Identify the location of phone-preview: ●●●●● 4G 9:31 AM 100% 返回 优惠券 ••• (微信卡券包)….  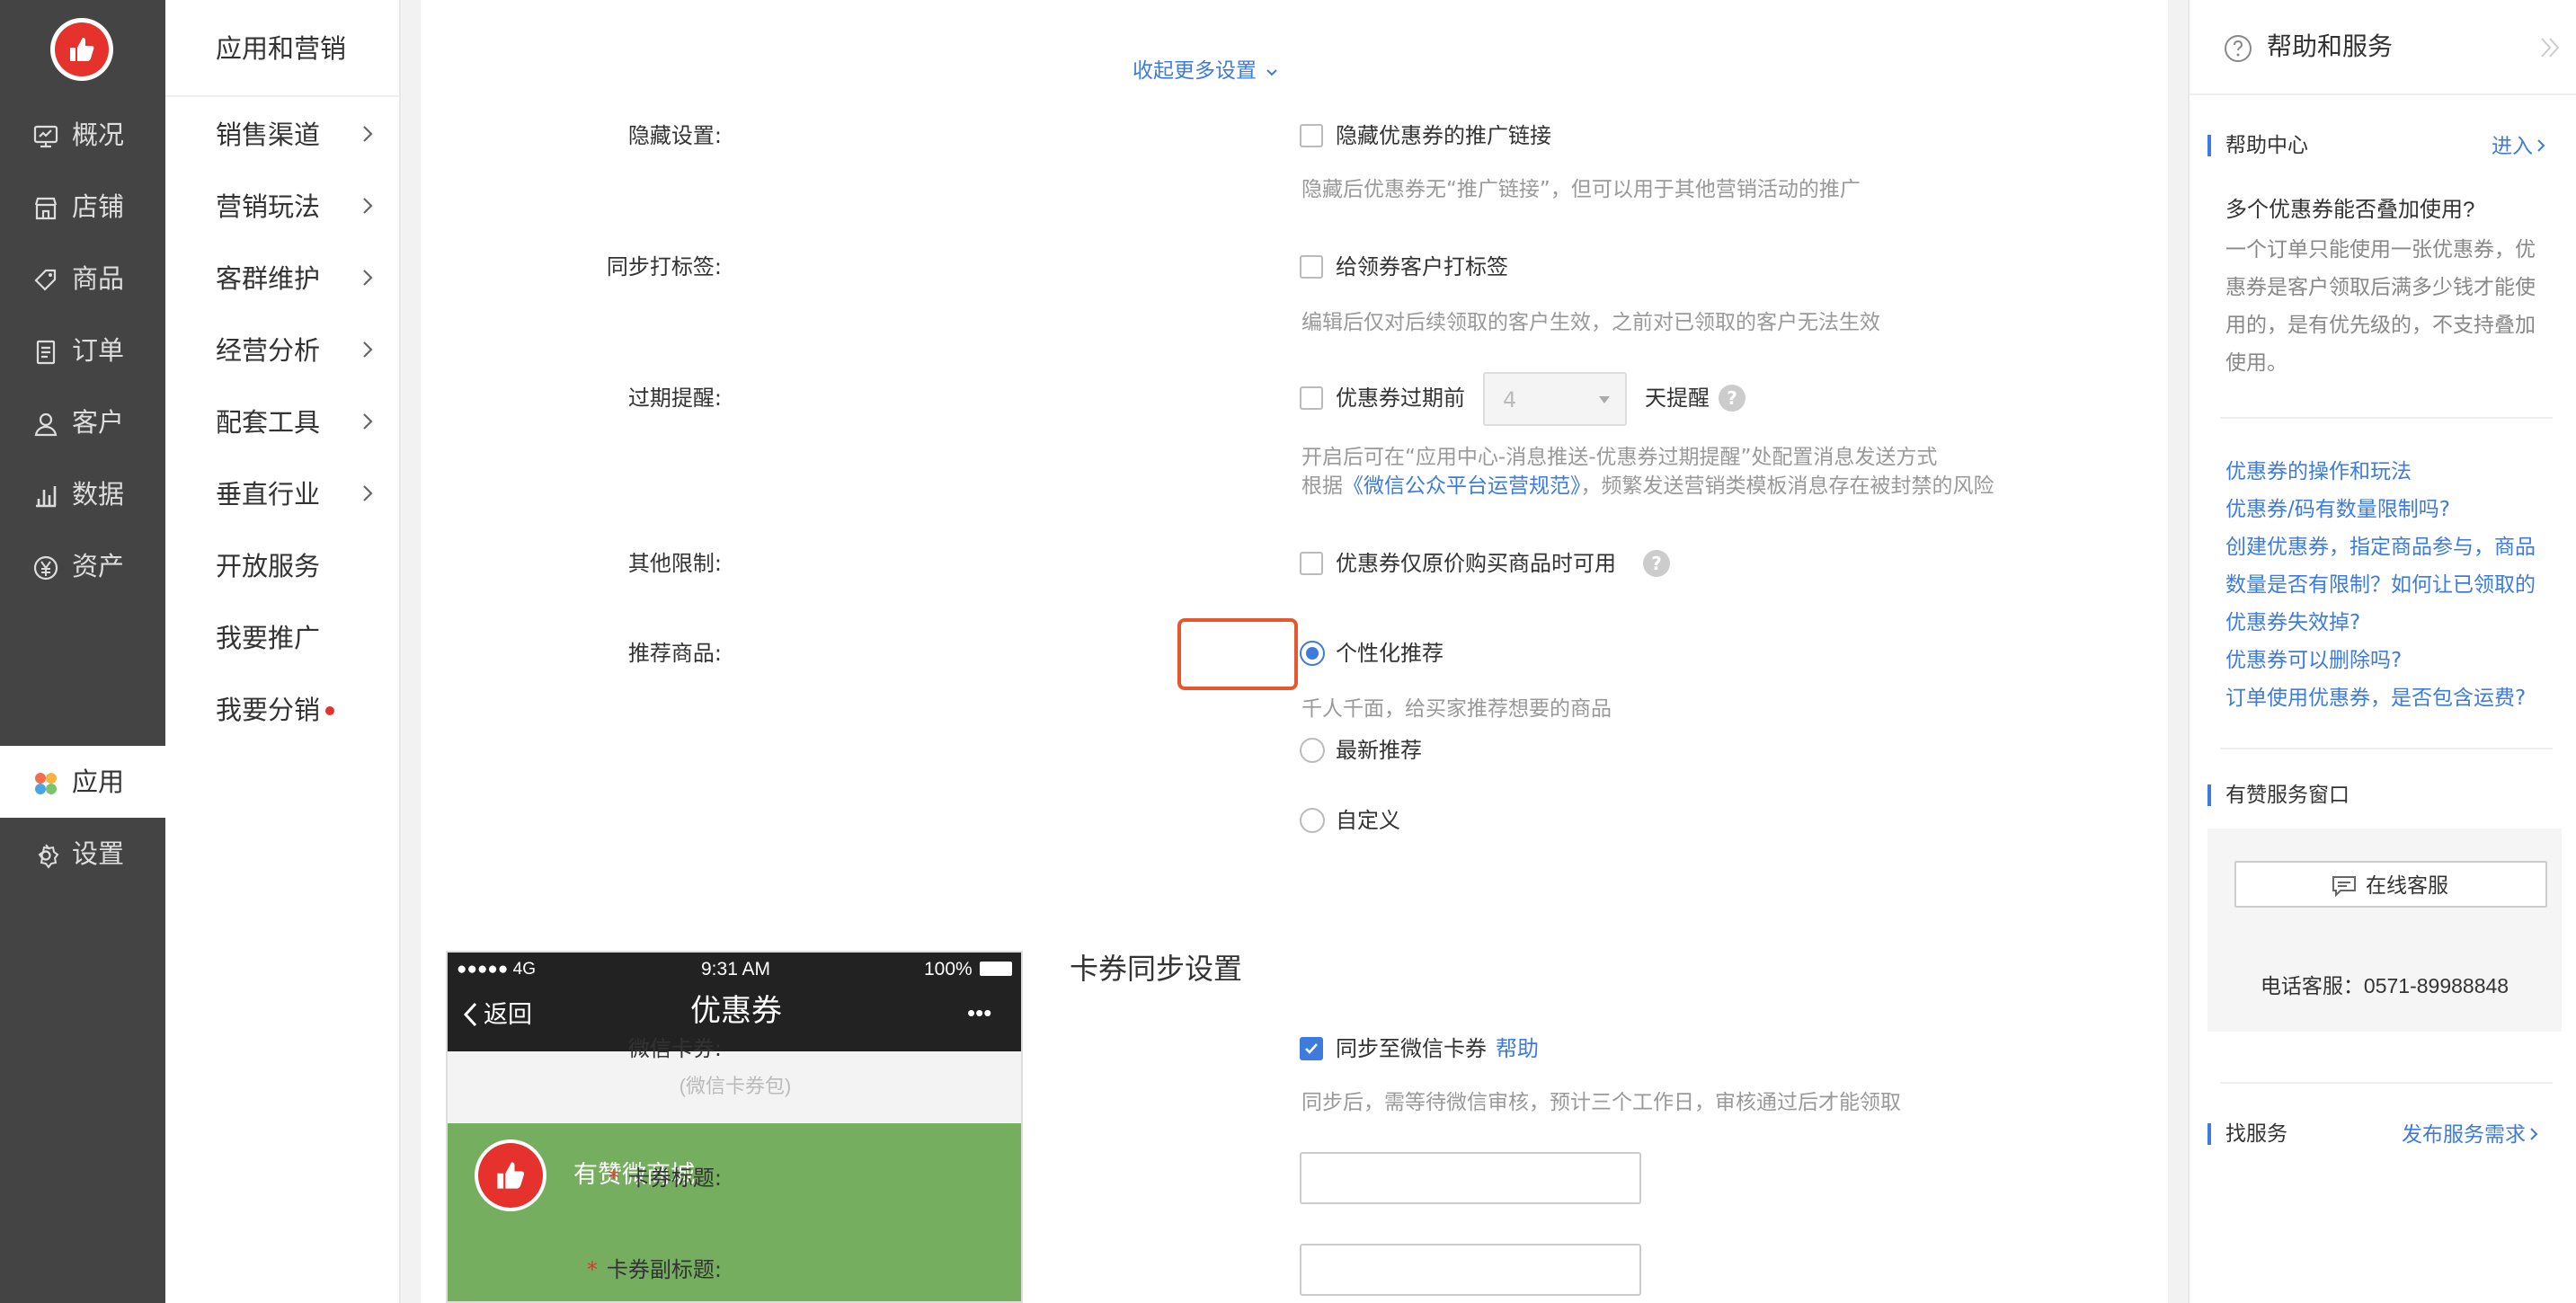
(734, 1127).